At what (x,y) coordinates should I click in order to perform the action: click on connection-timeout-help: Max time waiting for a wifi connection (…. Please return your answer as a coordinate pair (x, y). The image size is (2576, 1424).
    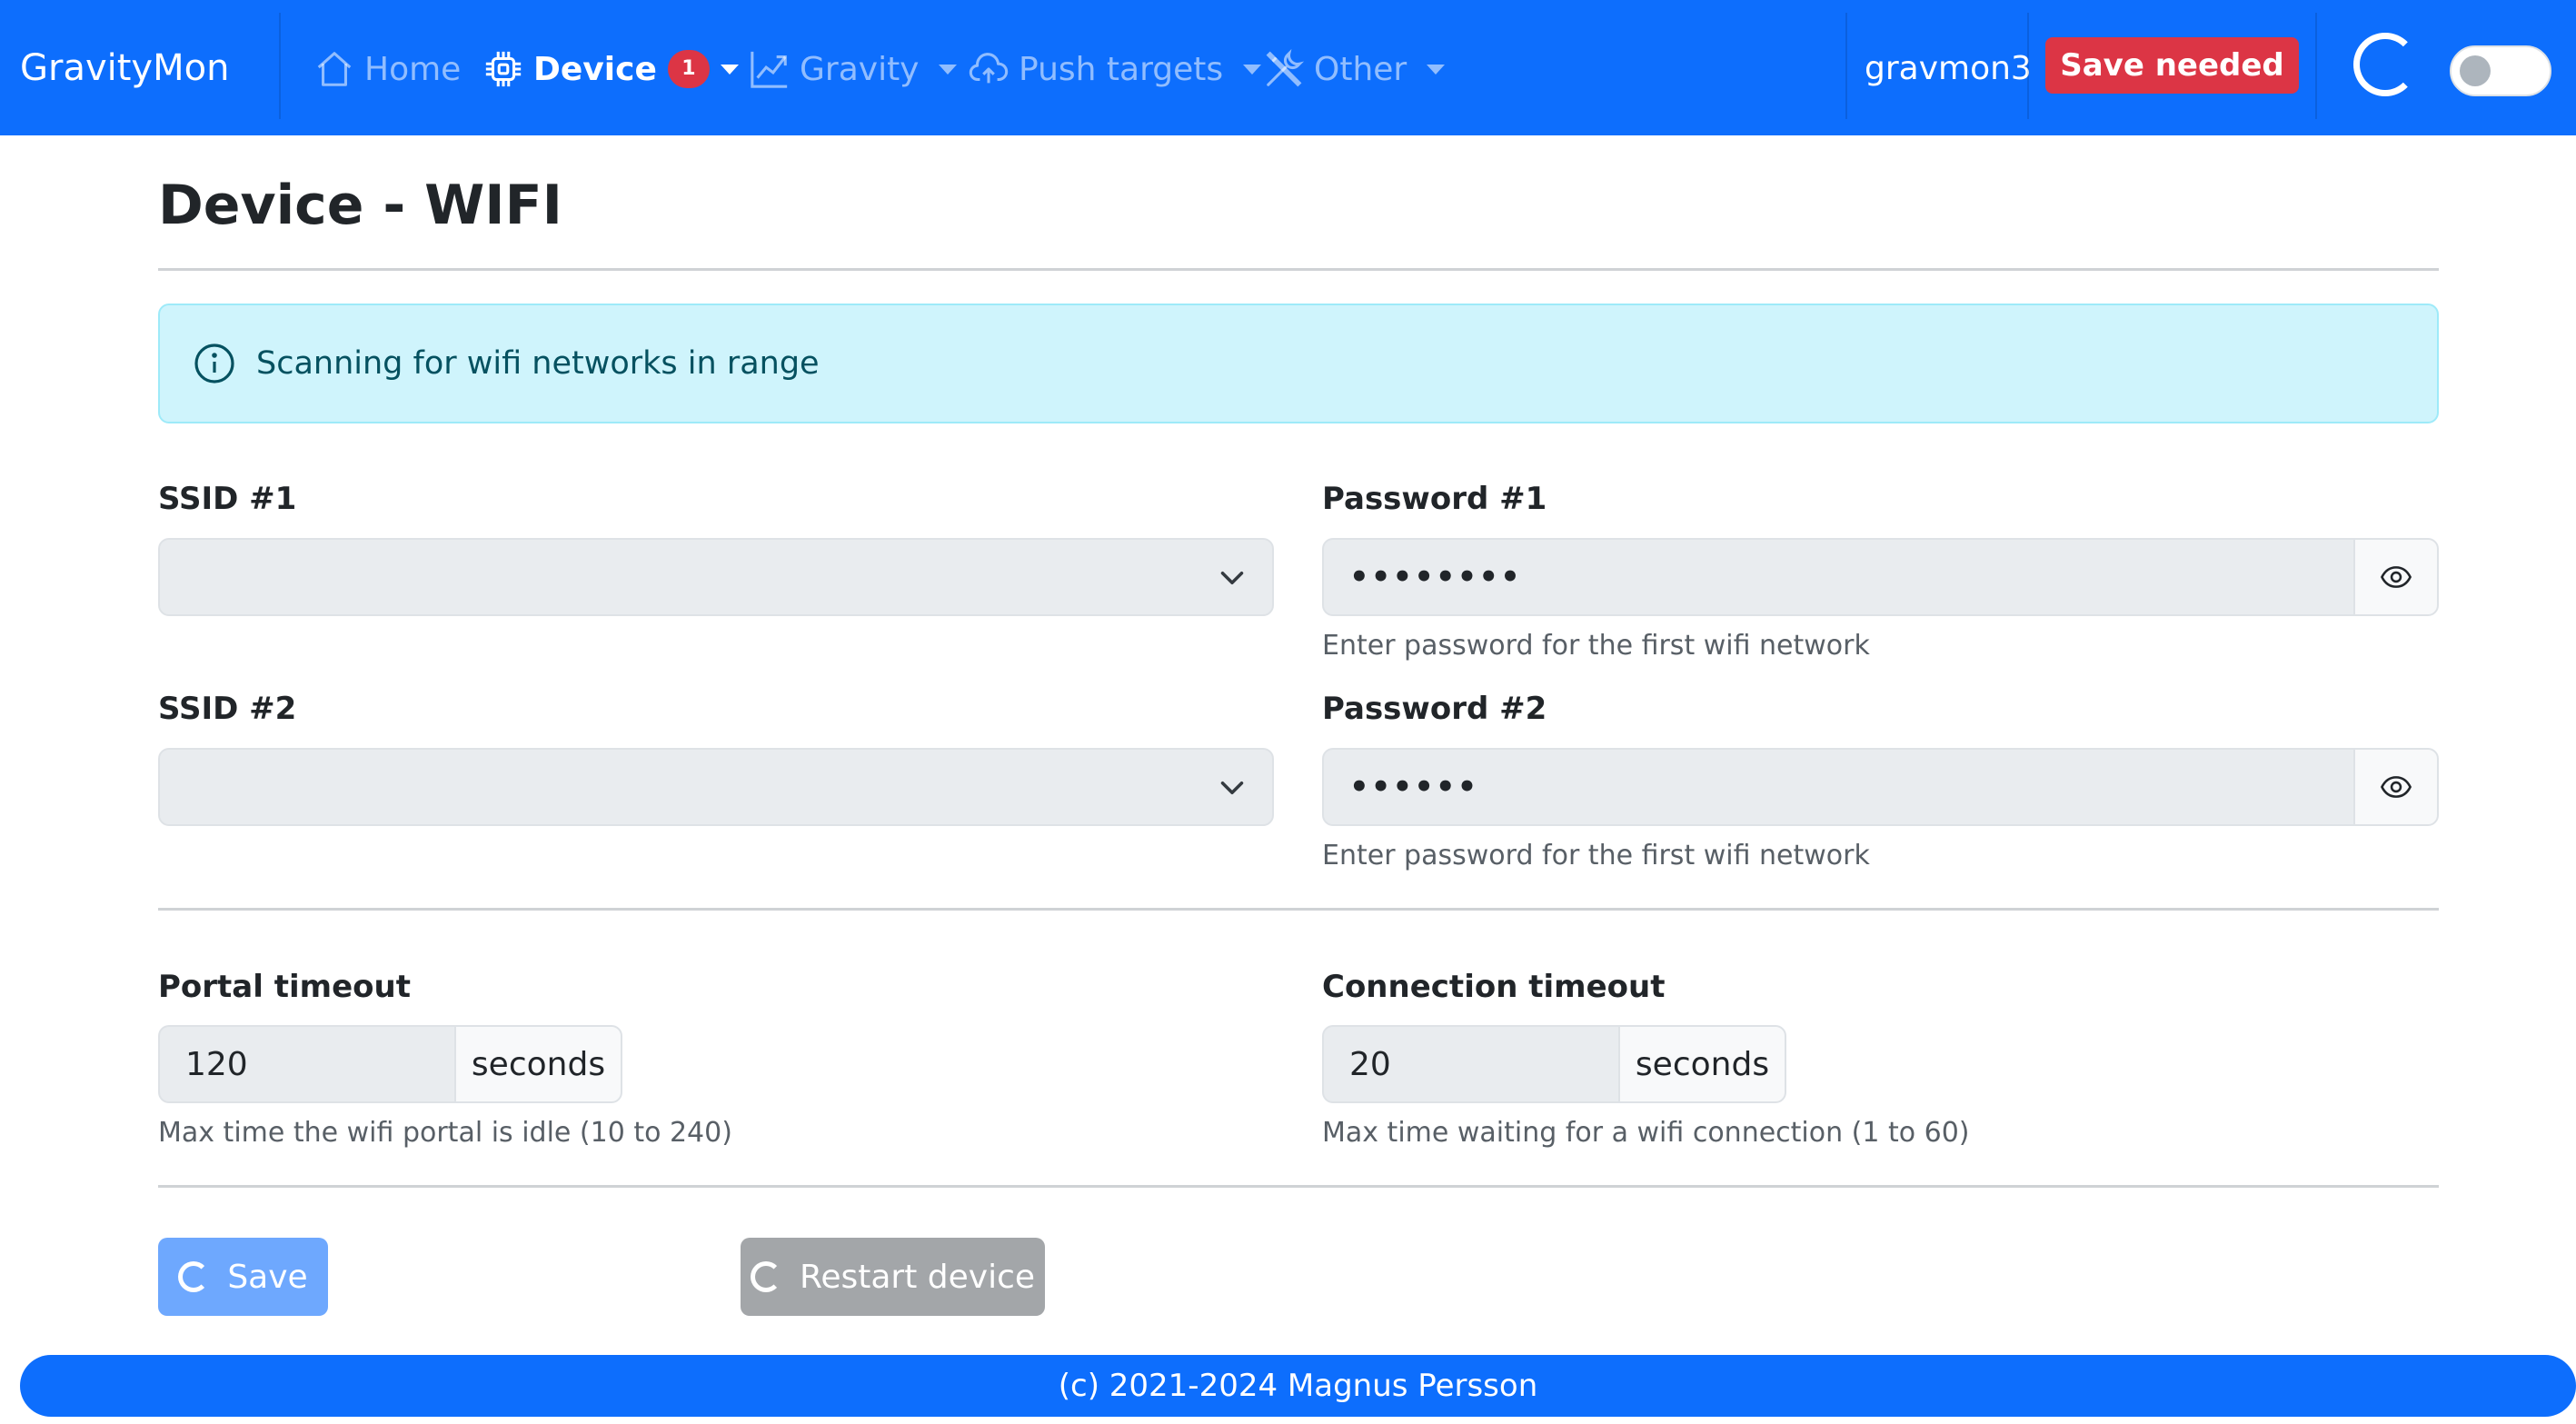
    Looking at the image, I should click on (1646, 1133).